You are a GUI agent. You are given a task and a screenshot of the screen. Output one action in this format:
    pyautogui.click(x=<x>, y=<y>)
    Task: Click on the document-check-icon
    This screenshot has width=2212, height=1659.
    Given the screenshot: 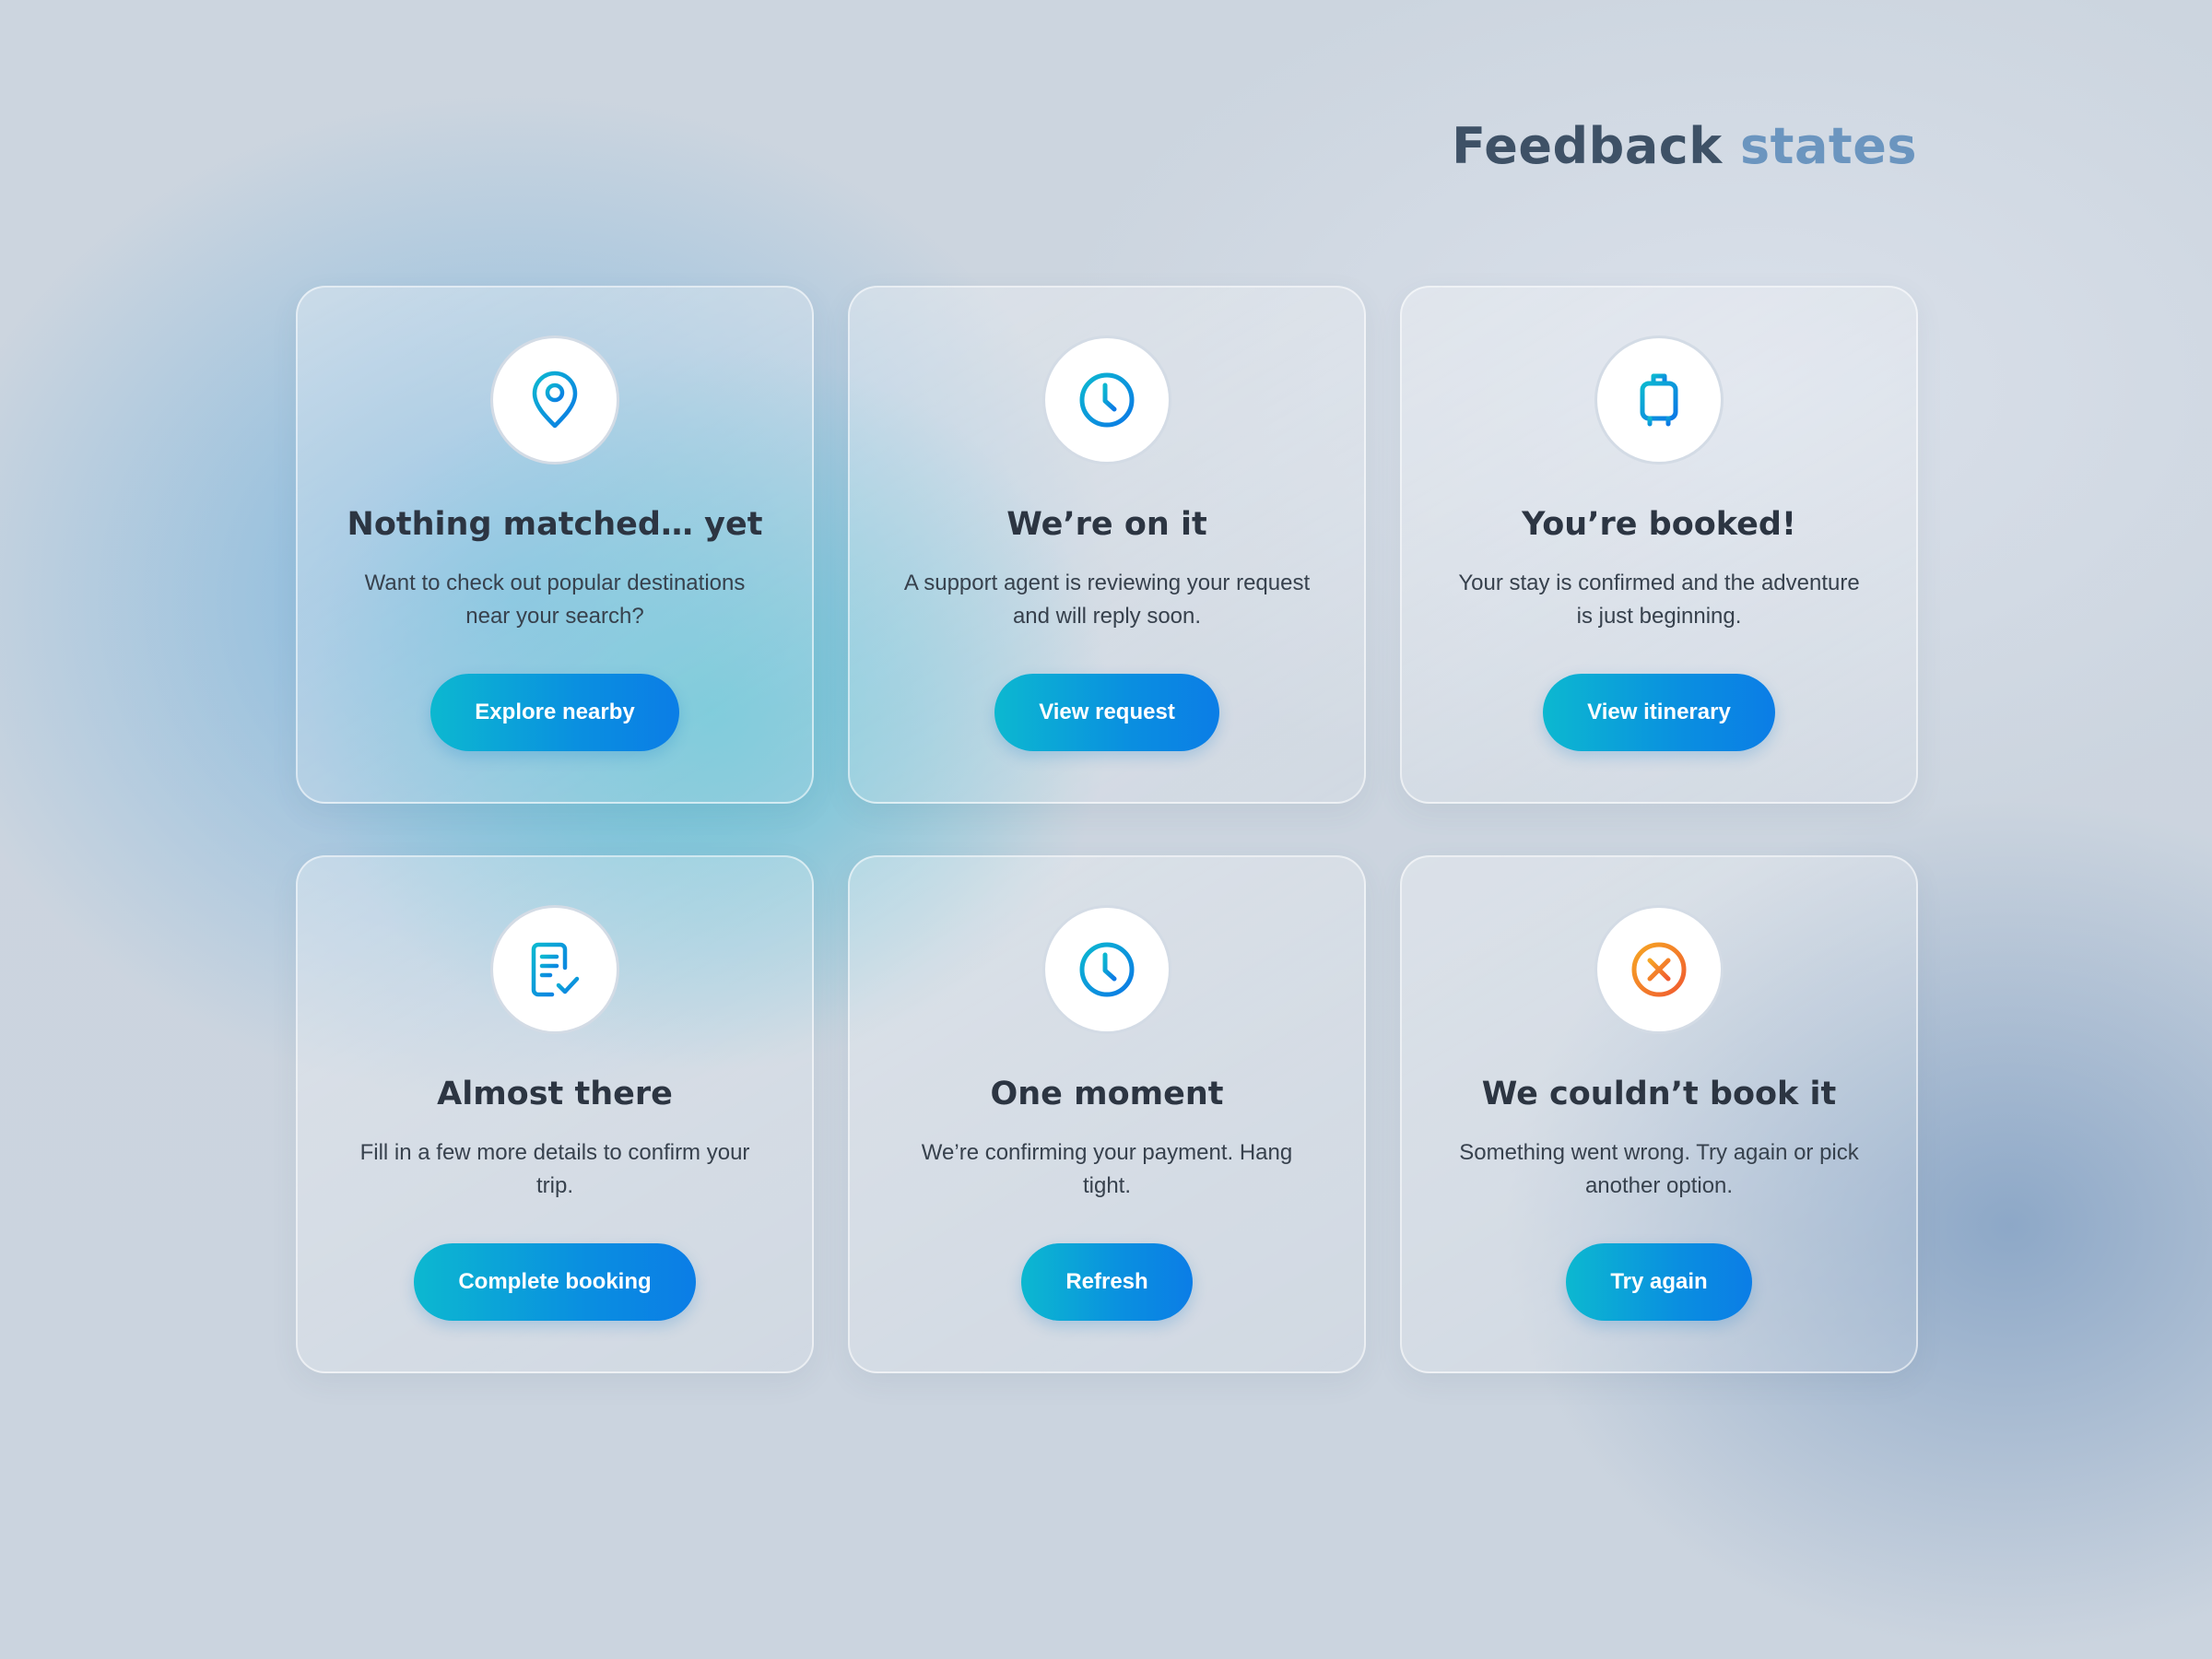 What is the action you would take?
    pyautogui.click(x=555, y=969)
    